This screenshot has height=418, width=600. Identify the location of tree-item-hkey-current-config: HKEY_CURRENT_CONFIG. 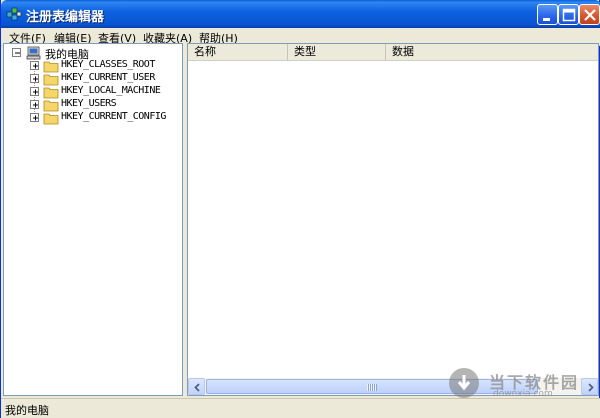
(104, 118).